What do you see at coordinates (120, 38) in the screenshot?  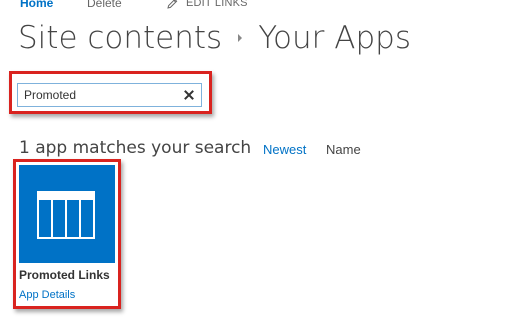 I see `breadcrumb-site-contents: Site contents` at bounding box center [120, 38].